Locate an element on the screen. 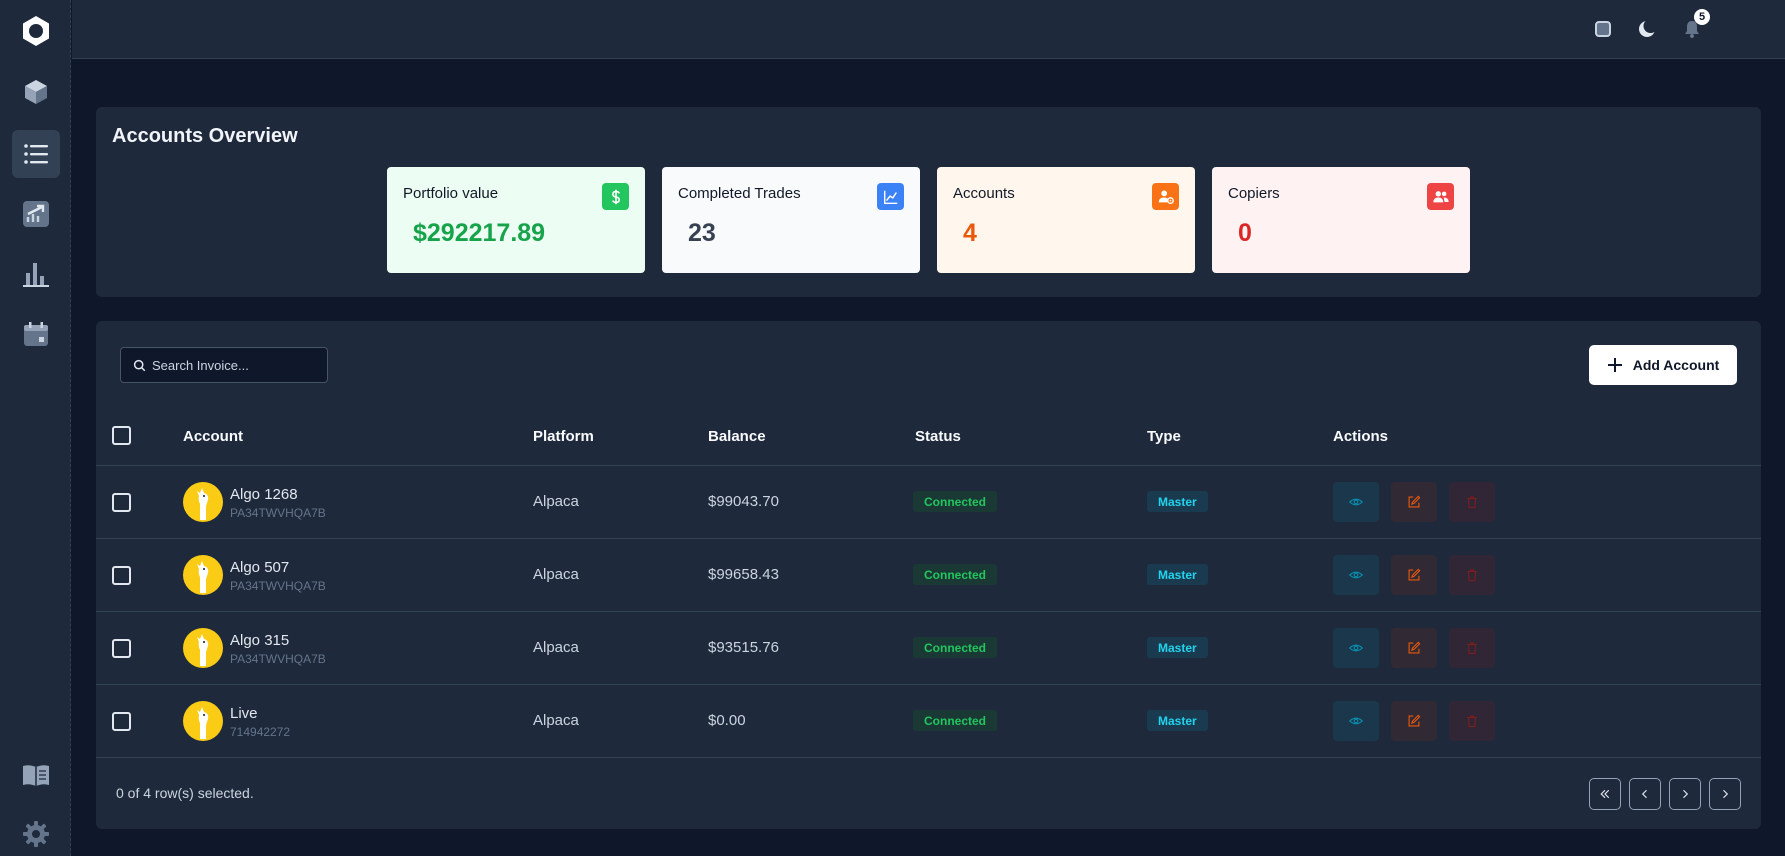 This screenshot has height=856, width=1785. fullscreen-button is located at coordinates (1603, 29).